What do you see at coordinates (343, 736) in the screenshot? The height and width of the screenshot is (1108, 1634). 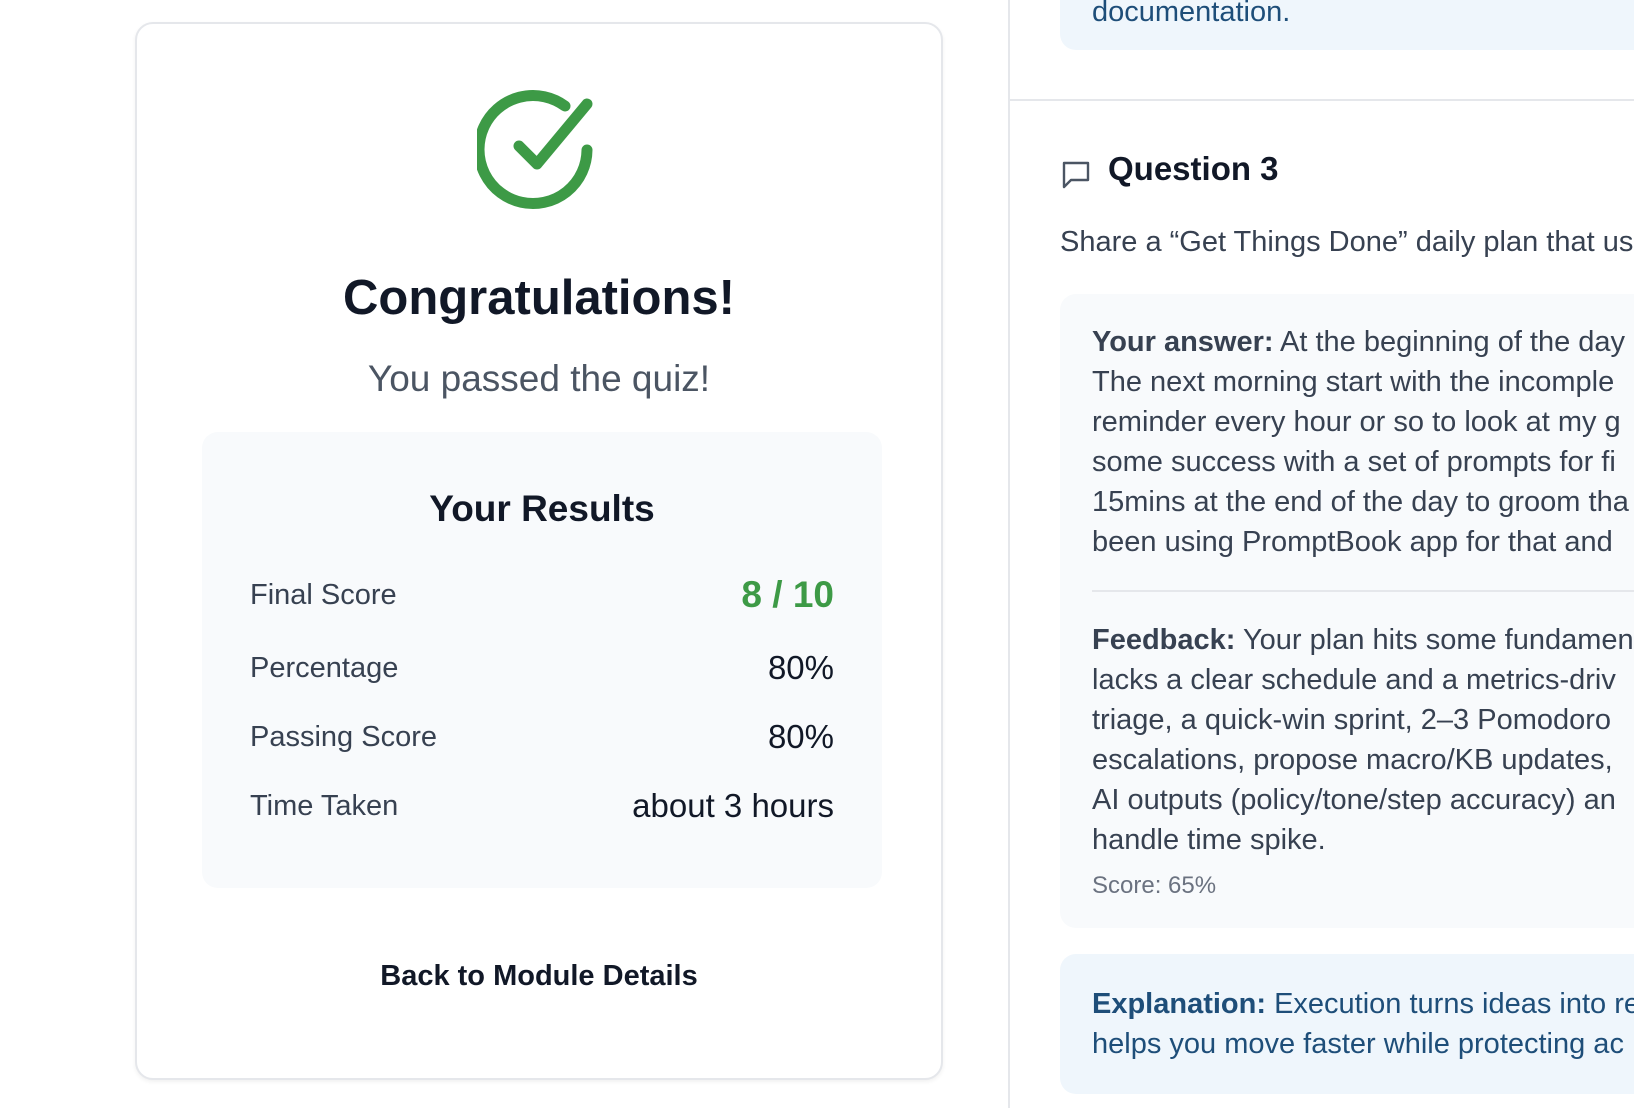 I see `passing-score-label: Passing Score` at bounding box center [343, 736].